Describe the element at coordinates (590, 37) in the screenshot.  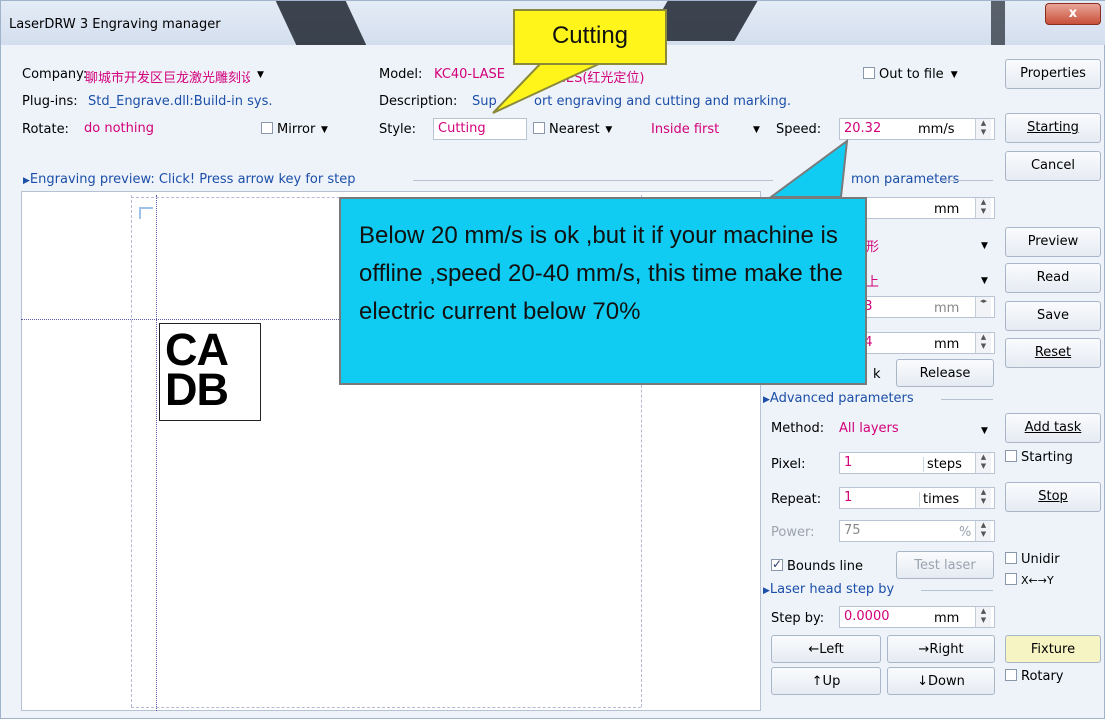
I see `cutting-callout: Cutting` at that location.